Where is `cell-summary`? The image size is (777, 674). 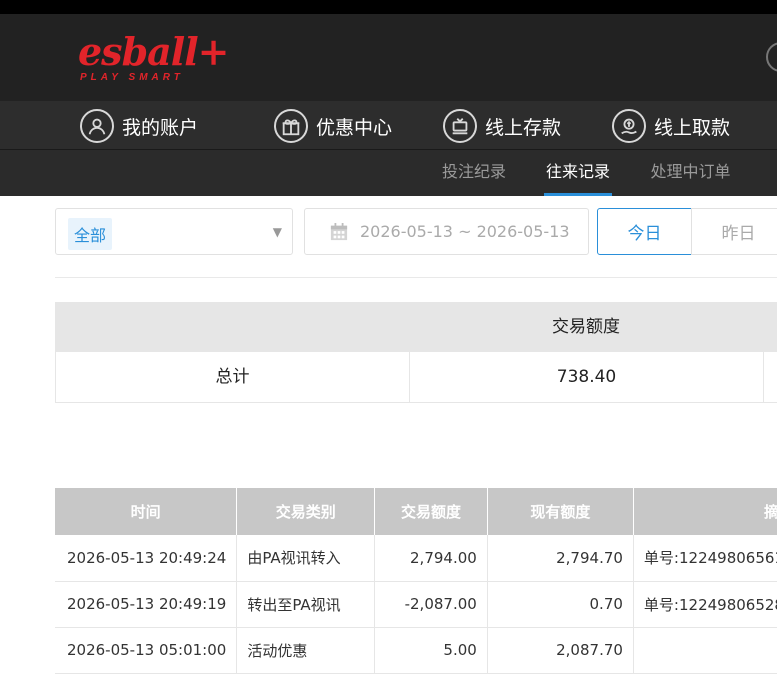
cell-summary is located at coordinates (705, 650).